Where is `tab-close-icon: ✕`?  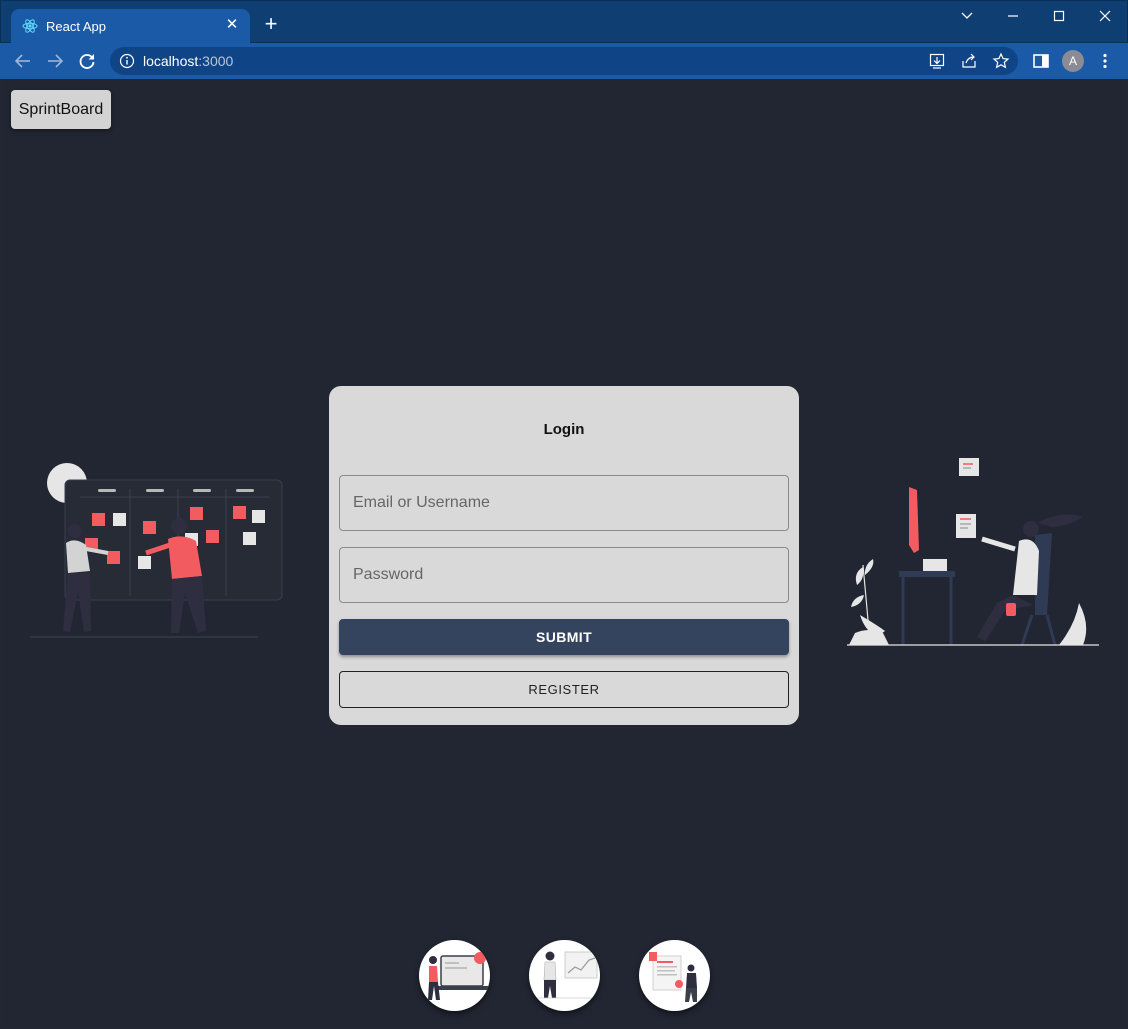 tab-close-icon: ✕ is located at coordinates (232, 25).